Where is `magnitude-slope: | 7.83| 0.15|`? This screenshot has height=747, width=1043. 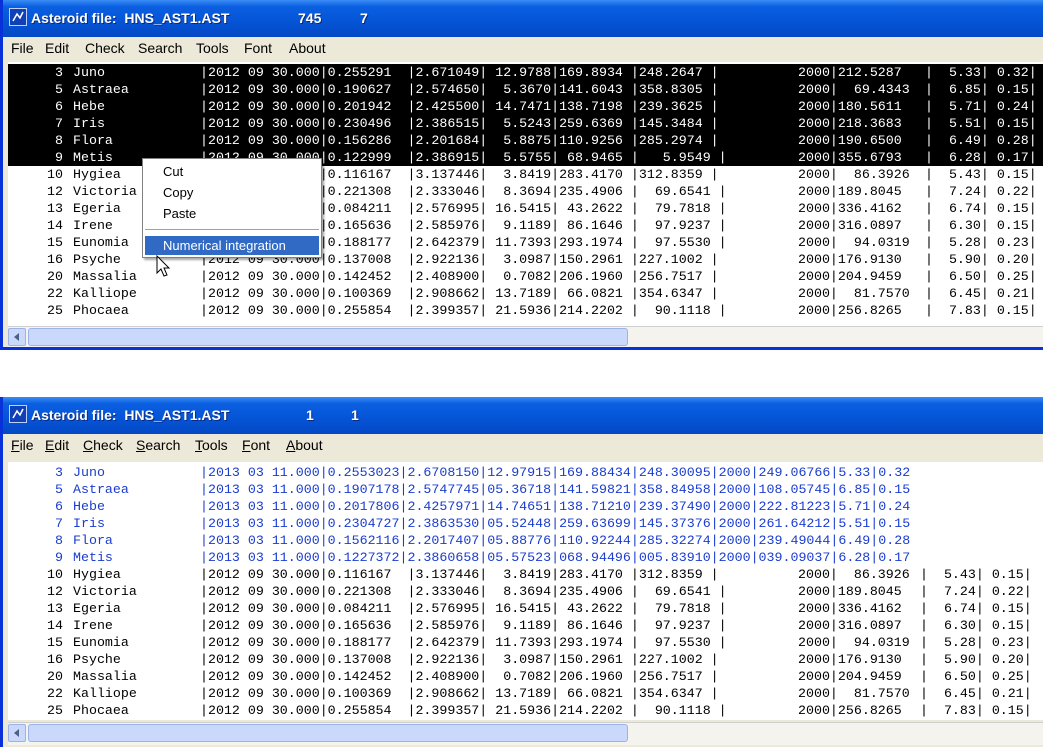 magnitude-slope: | 7.83| 0.15| is located at coordinates (976, 710).